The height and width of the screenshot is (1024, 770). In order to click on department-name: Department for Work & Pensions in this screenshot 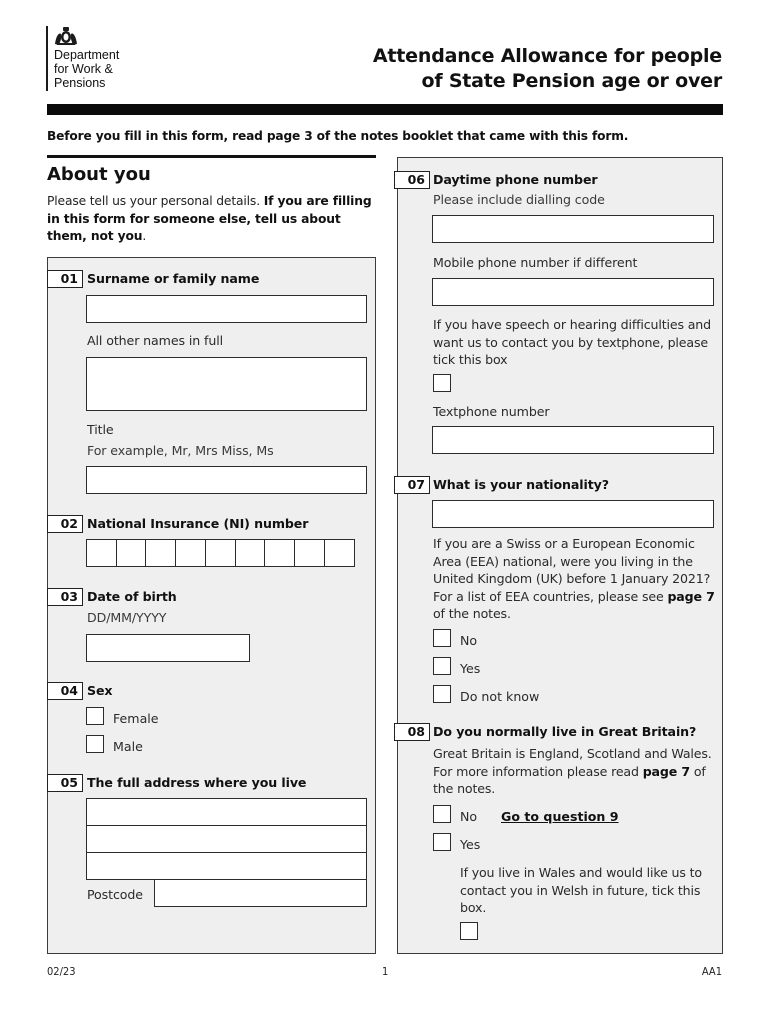, I will do `click(86, 69)`.